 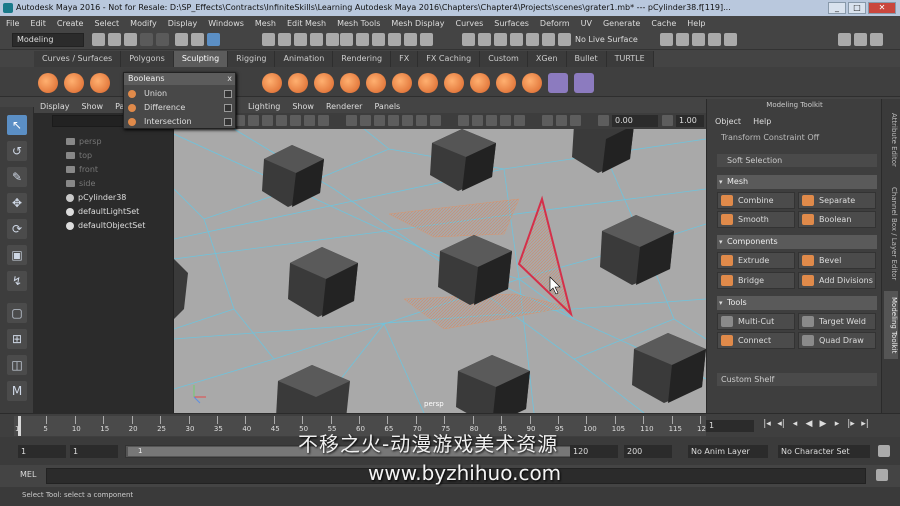 What do you see at coordinates (19, 426) in the screenshot?
I see `current-time-marker` at bounding box center [19, 426].